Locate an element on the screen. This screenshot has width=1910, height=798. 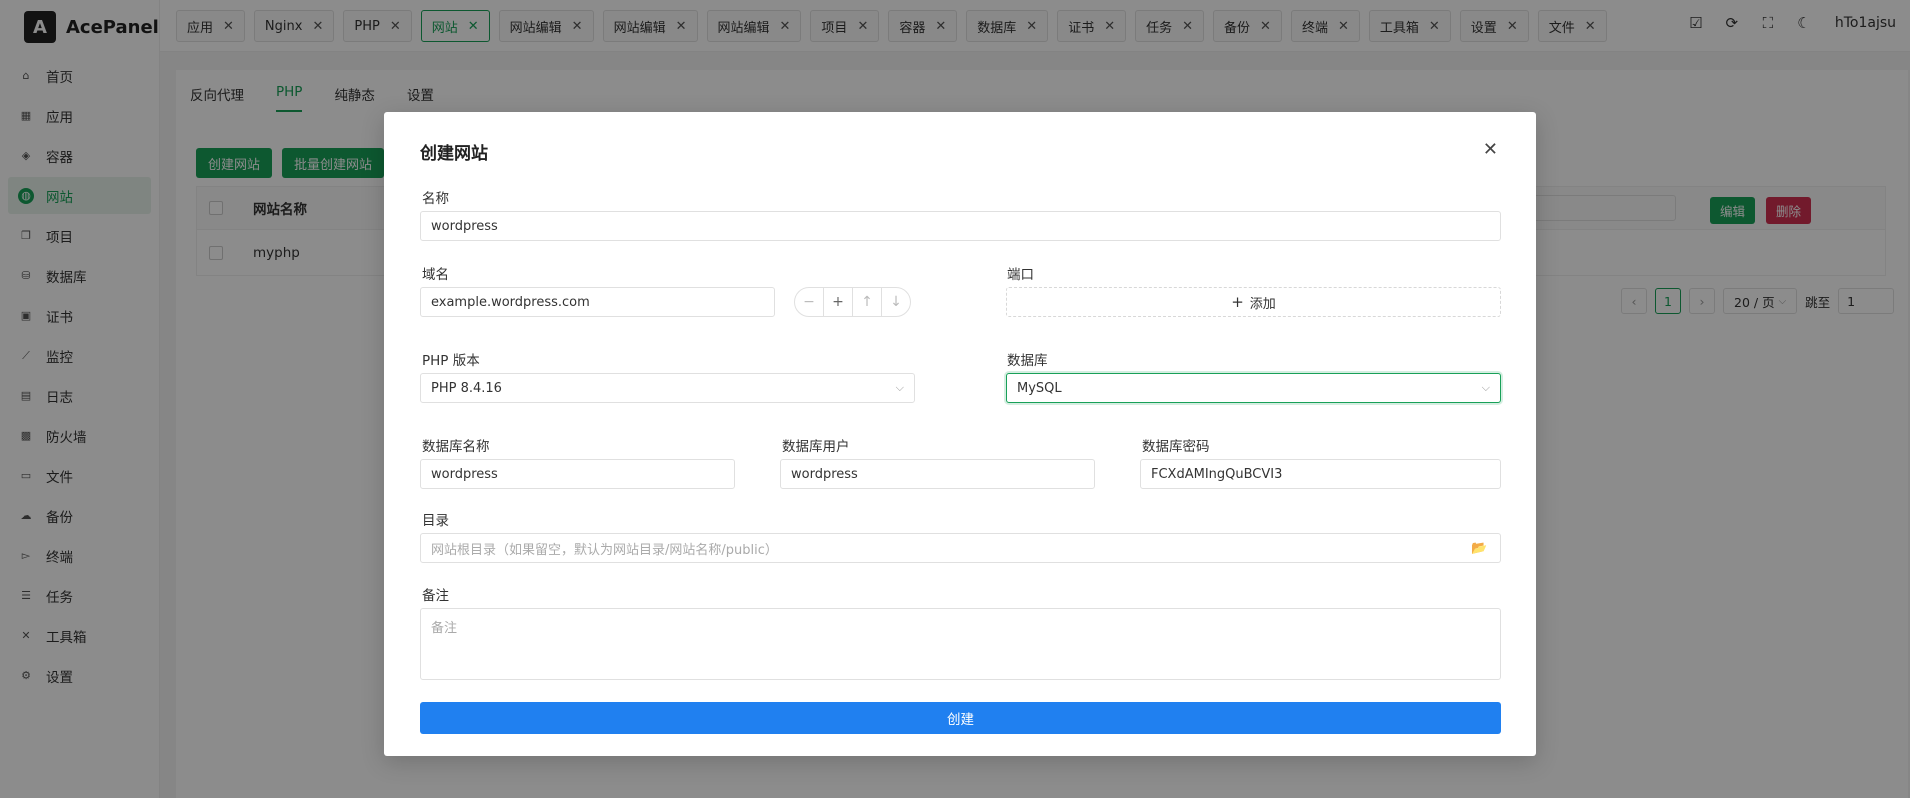
php-version-label: PHP 版本 is located at coordinates (451, 361).